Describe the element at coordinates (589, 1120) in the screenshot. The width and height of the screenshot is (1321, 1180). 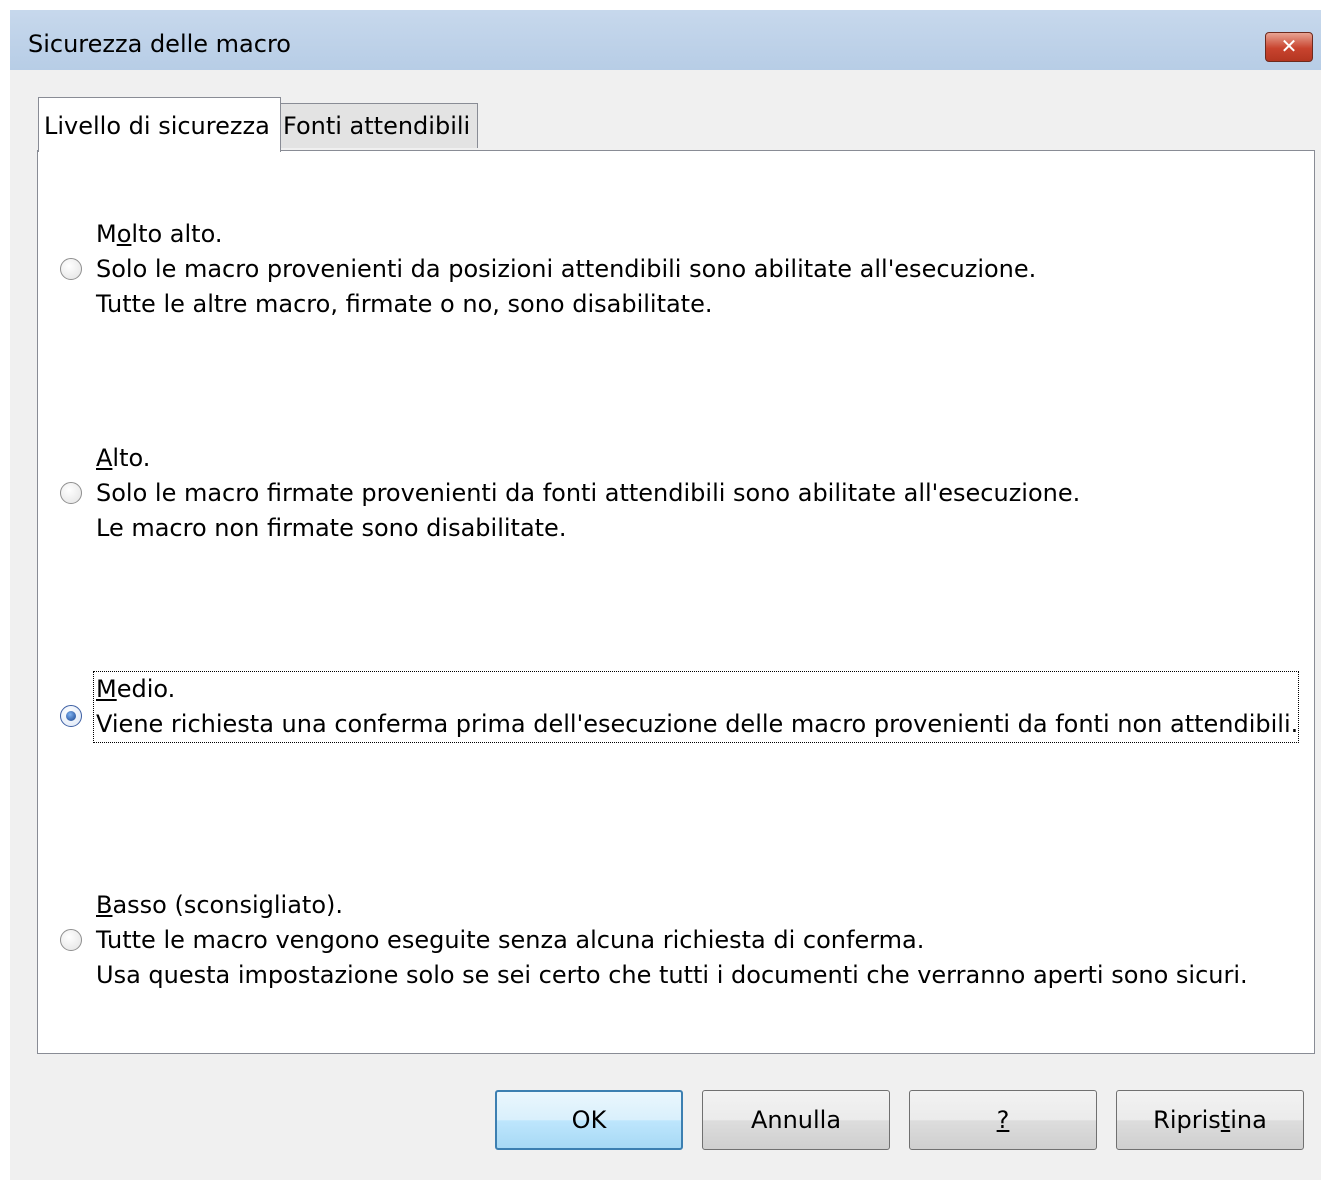
I see `ok-button: OK` at that location.